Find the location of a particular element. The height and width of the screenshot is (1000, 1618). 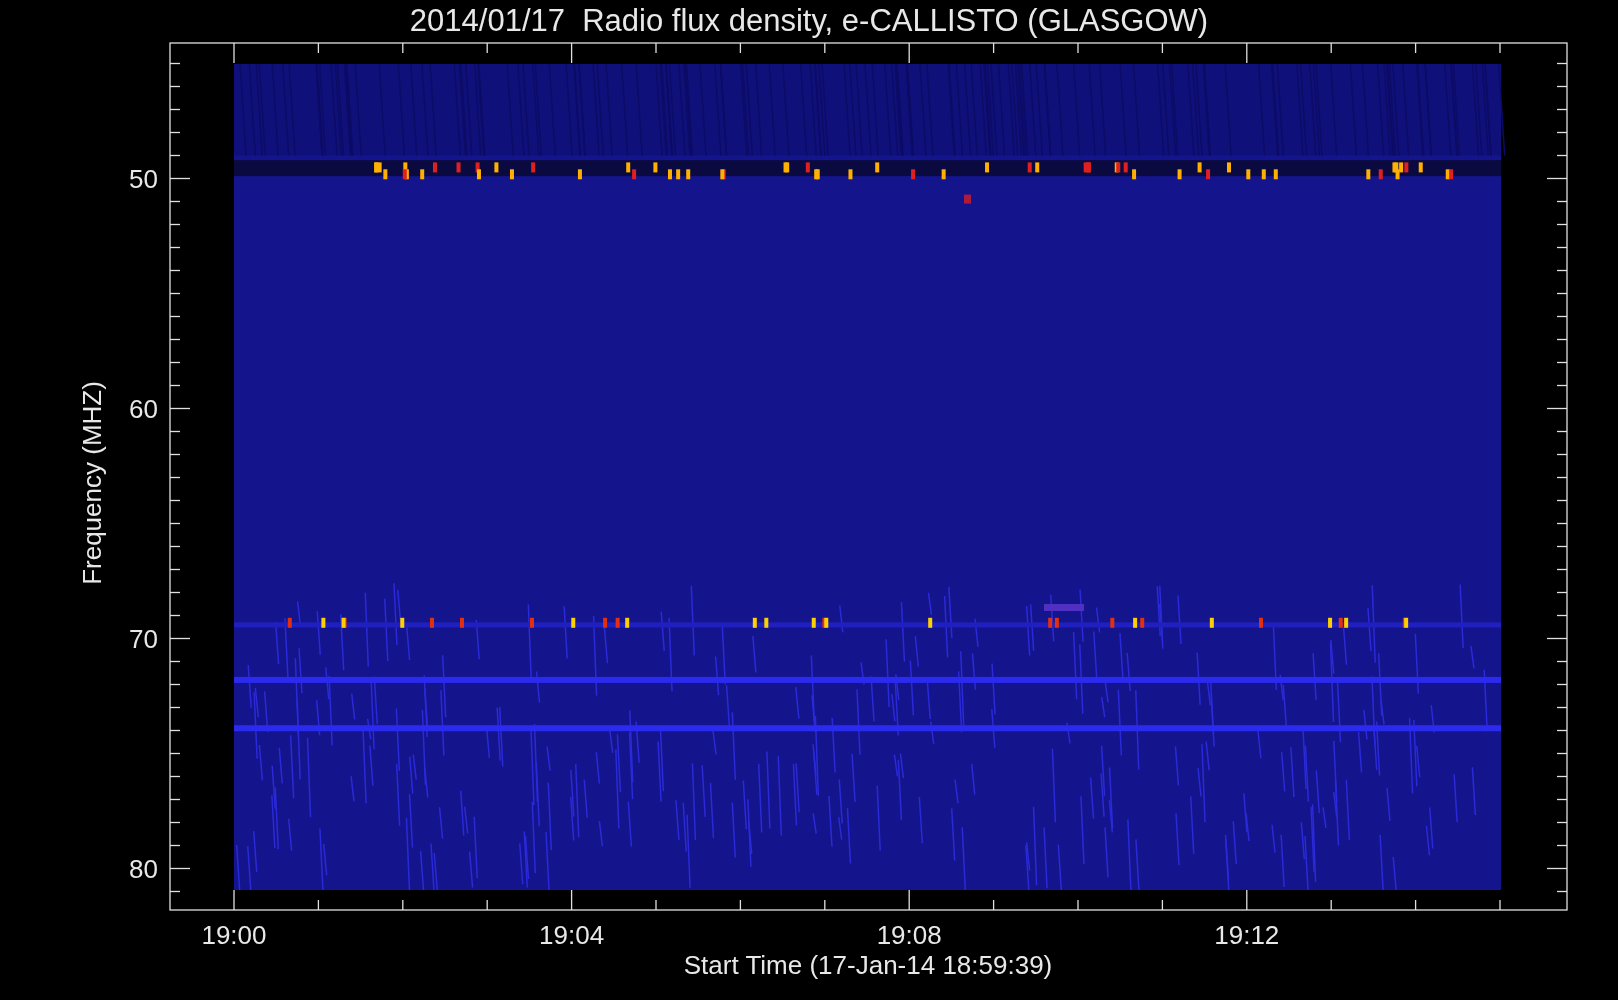

x-tick-label: 19:08 is located at coordinates (909, 935).